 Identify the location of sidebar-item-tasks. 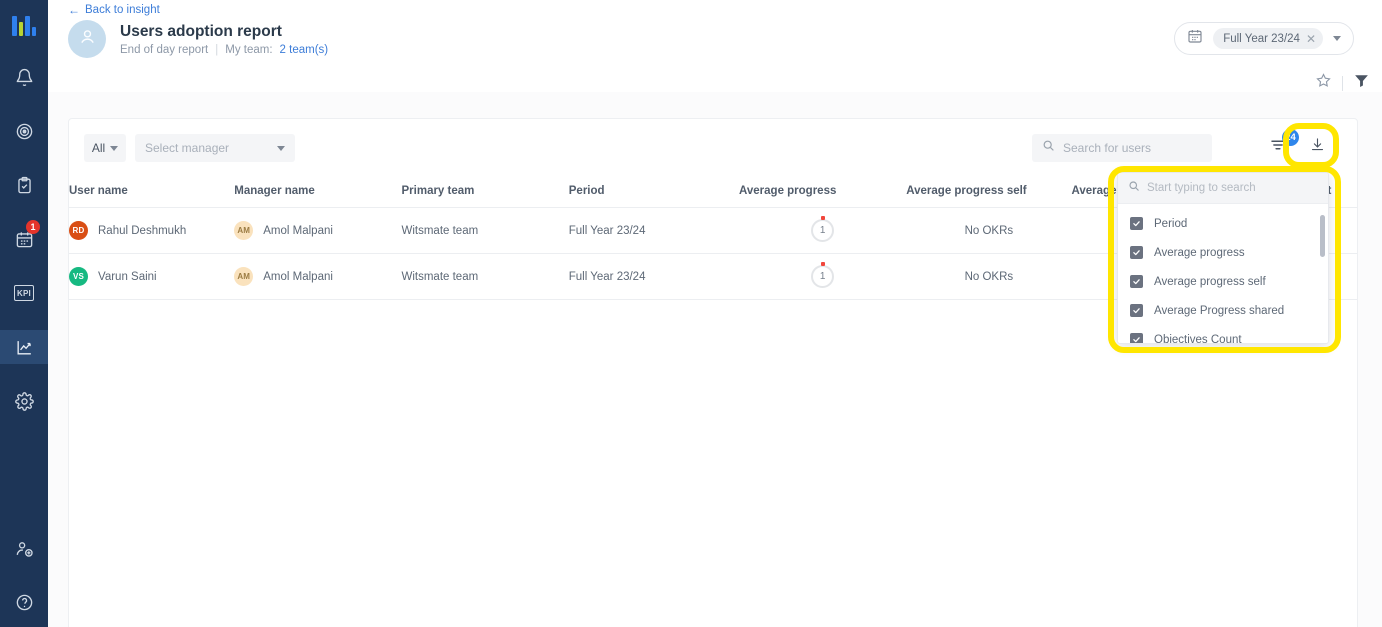
(24, 185).